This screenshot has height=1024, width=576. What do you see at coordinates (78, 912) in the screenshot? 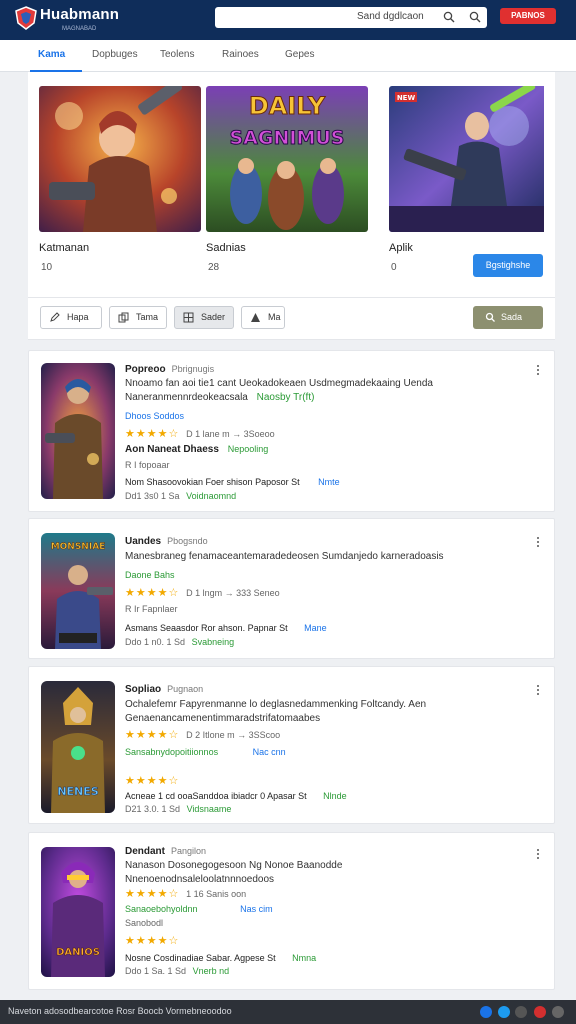
I see `listing-thumbnail: DANIOS` at bounding box center [78, 912].